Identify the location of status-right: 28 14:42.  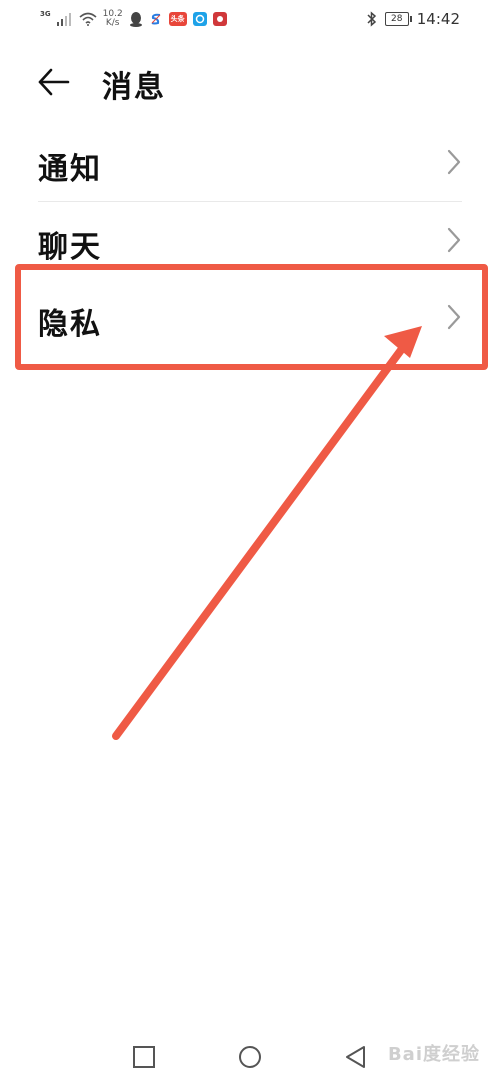
(413, 19).